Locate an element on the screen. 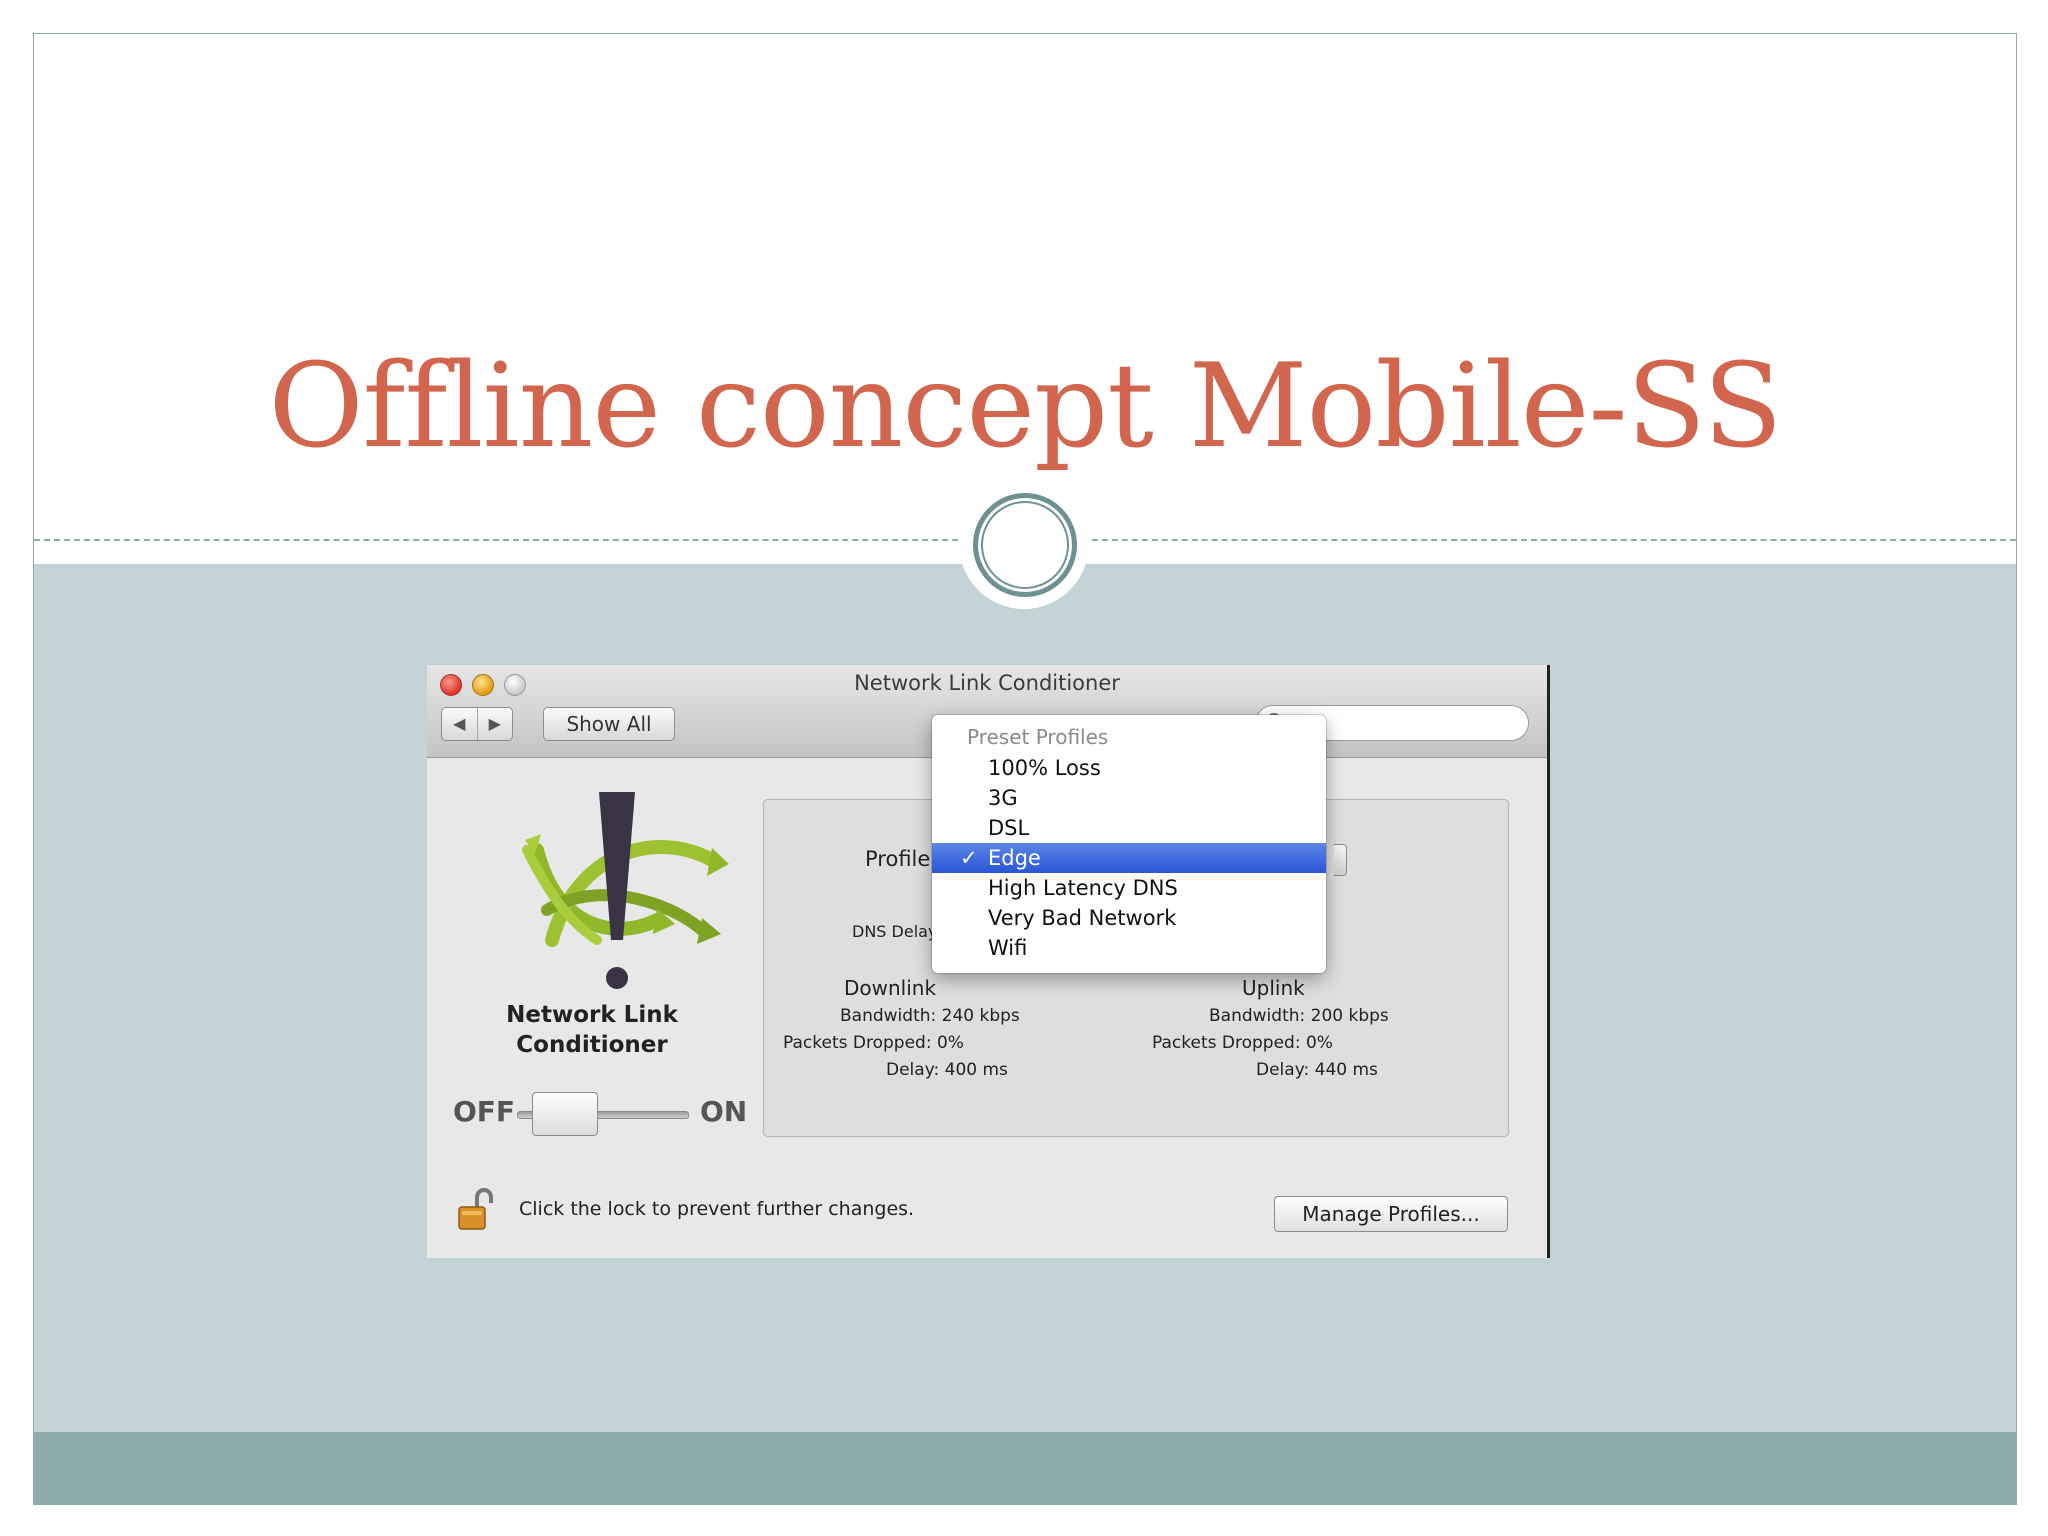 The width and height of the screenshot is (2048, 1536). menu-item-very-bad-network: Very Bad Network is located at coordinates (1129, 918).